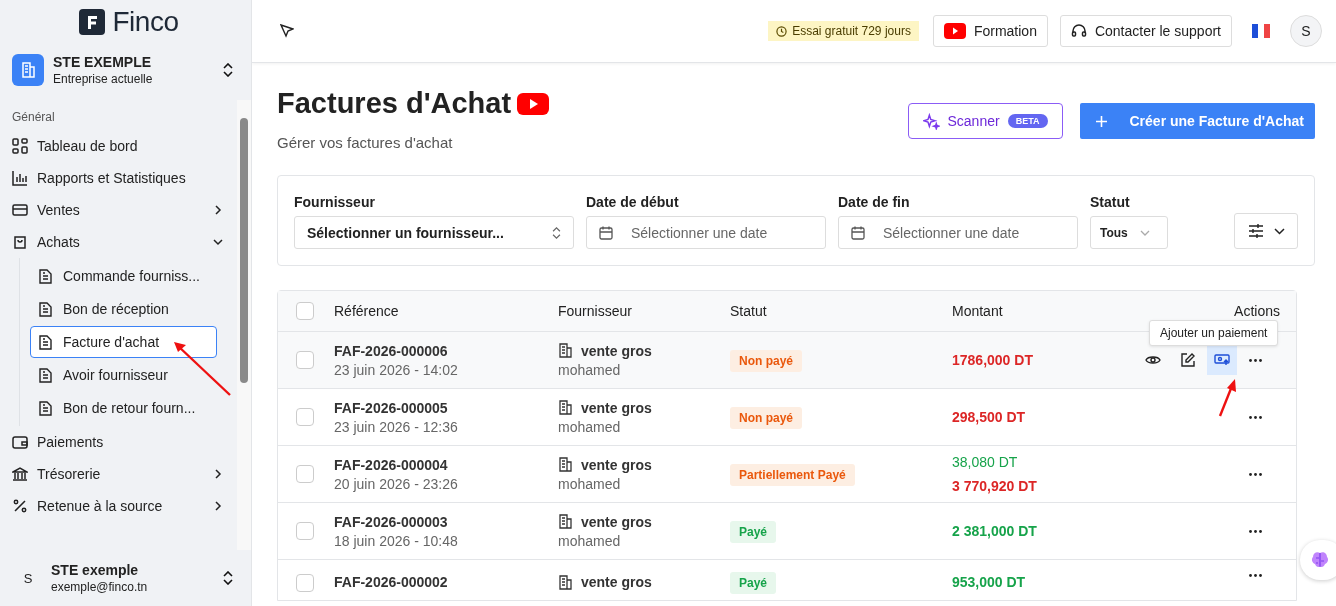  I want to click on formation-button: Formation, so click(990, 31).